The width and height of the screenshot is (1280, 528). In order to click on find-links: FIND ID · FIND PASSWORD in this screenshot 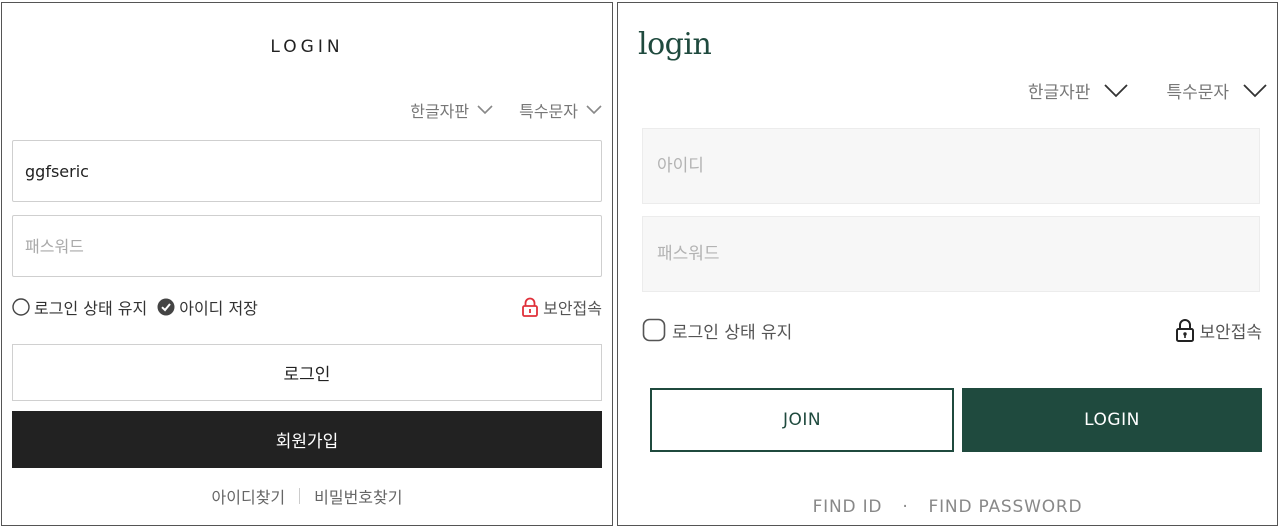, I will do `click(947, 507)`.